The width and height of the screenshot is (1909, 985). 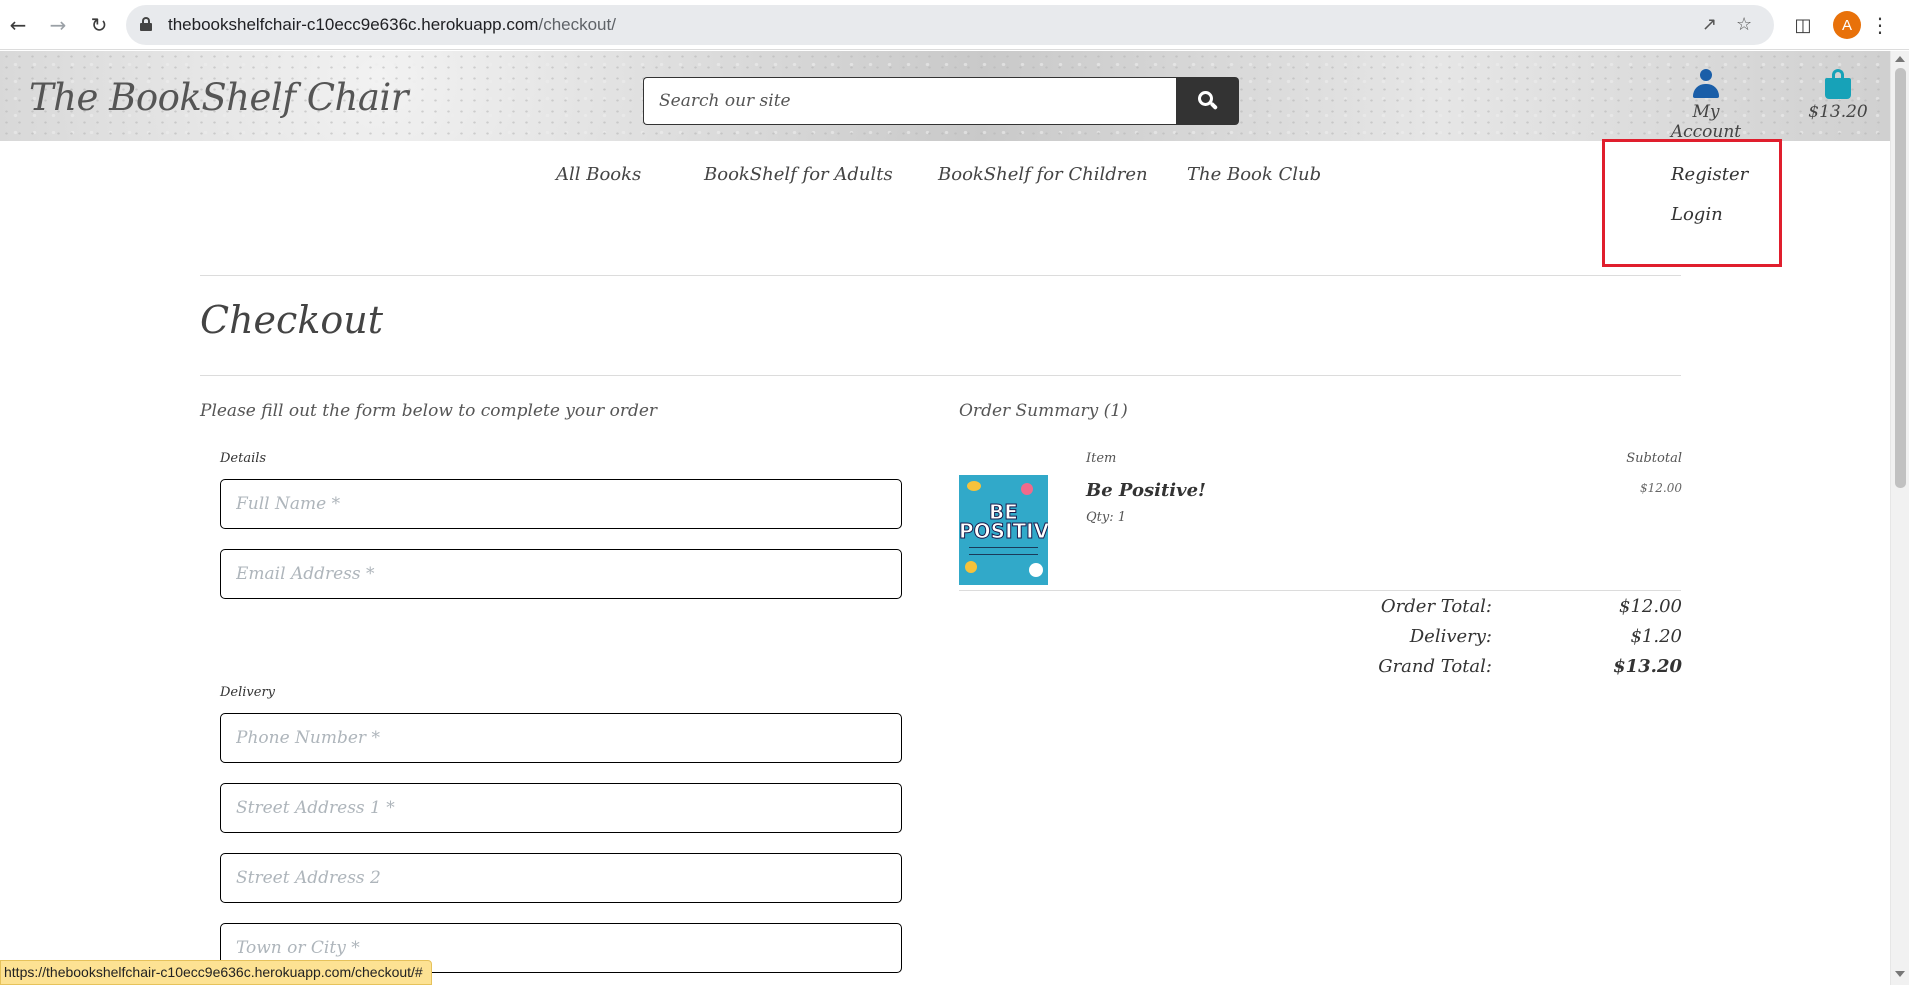 What do you see at coordinates (1647, 666) in the screenshot?
I see `grand-total-value: $13.20` at bounding box center [1647, 666].